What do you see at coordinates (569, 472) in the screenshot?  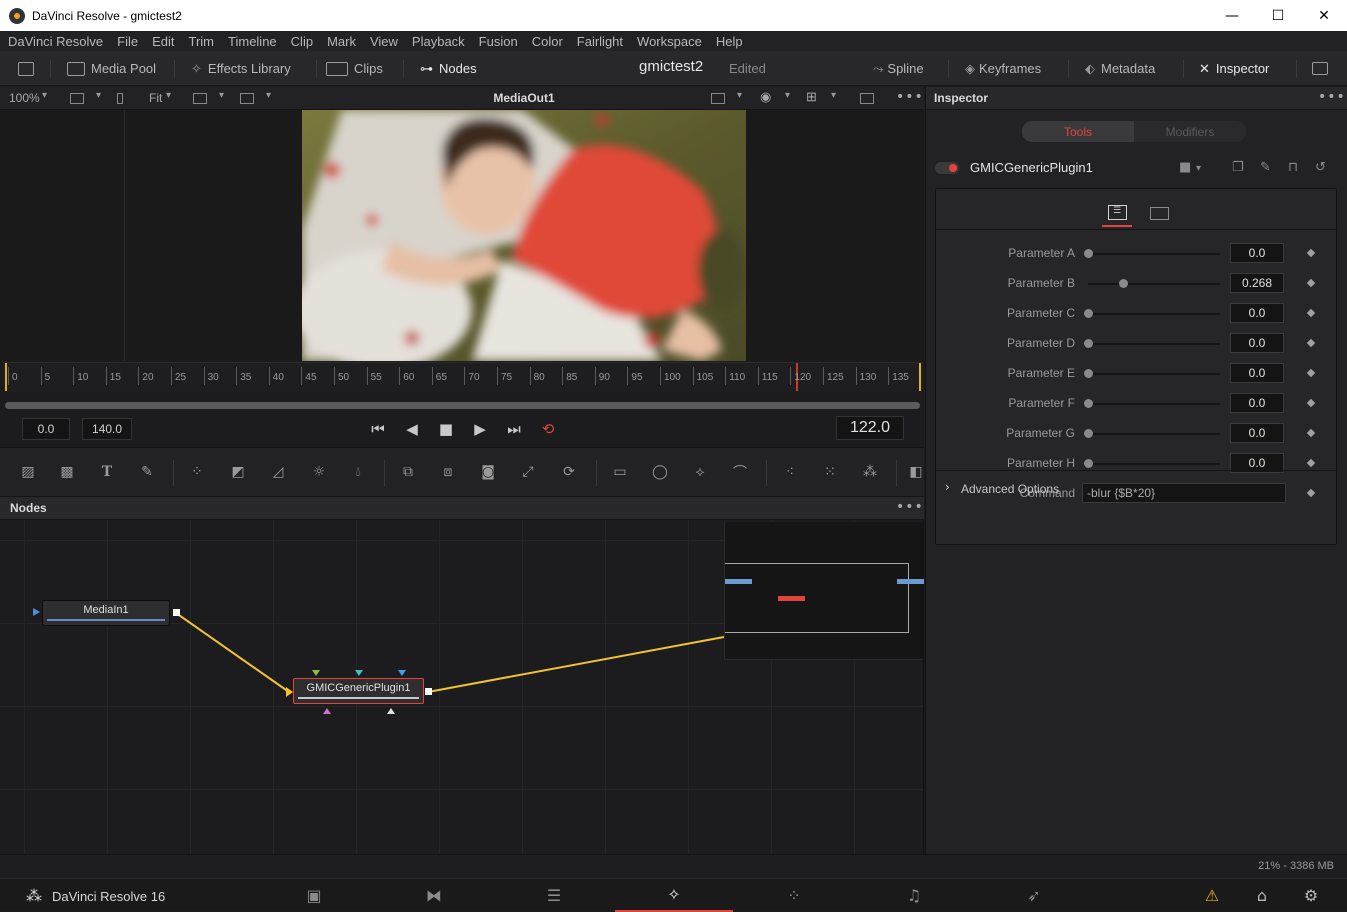 I see `transform-tool-icon: ⟳` at bounding box center [569, 472].